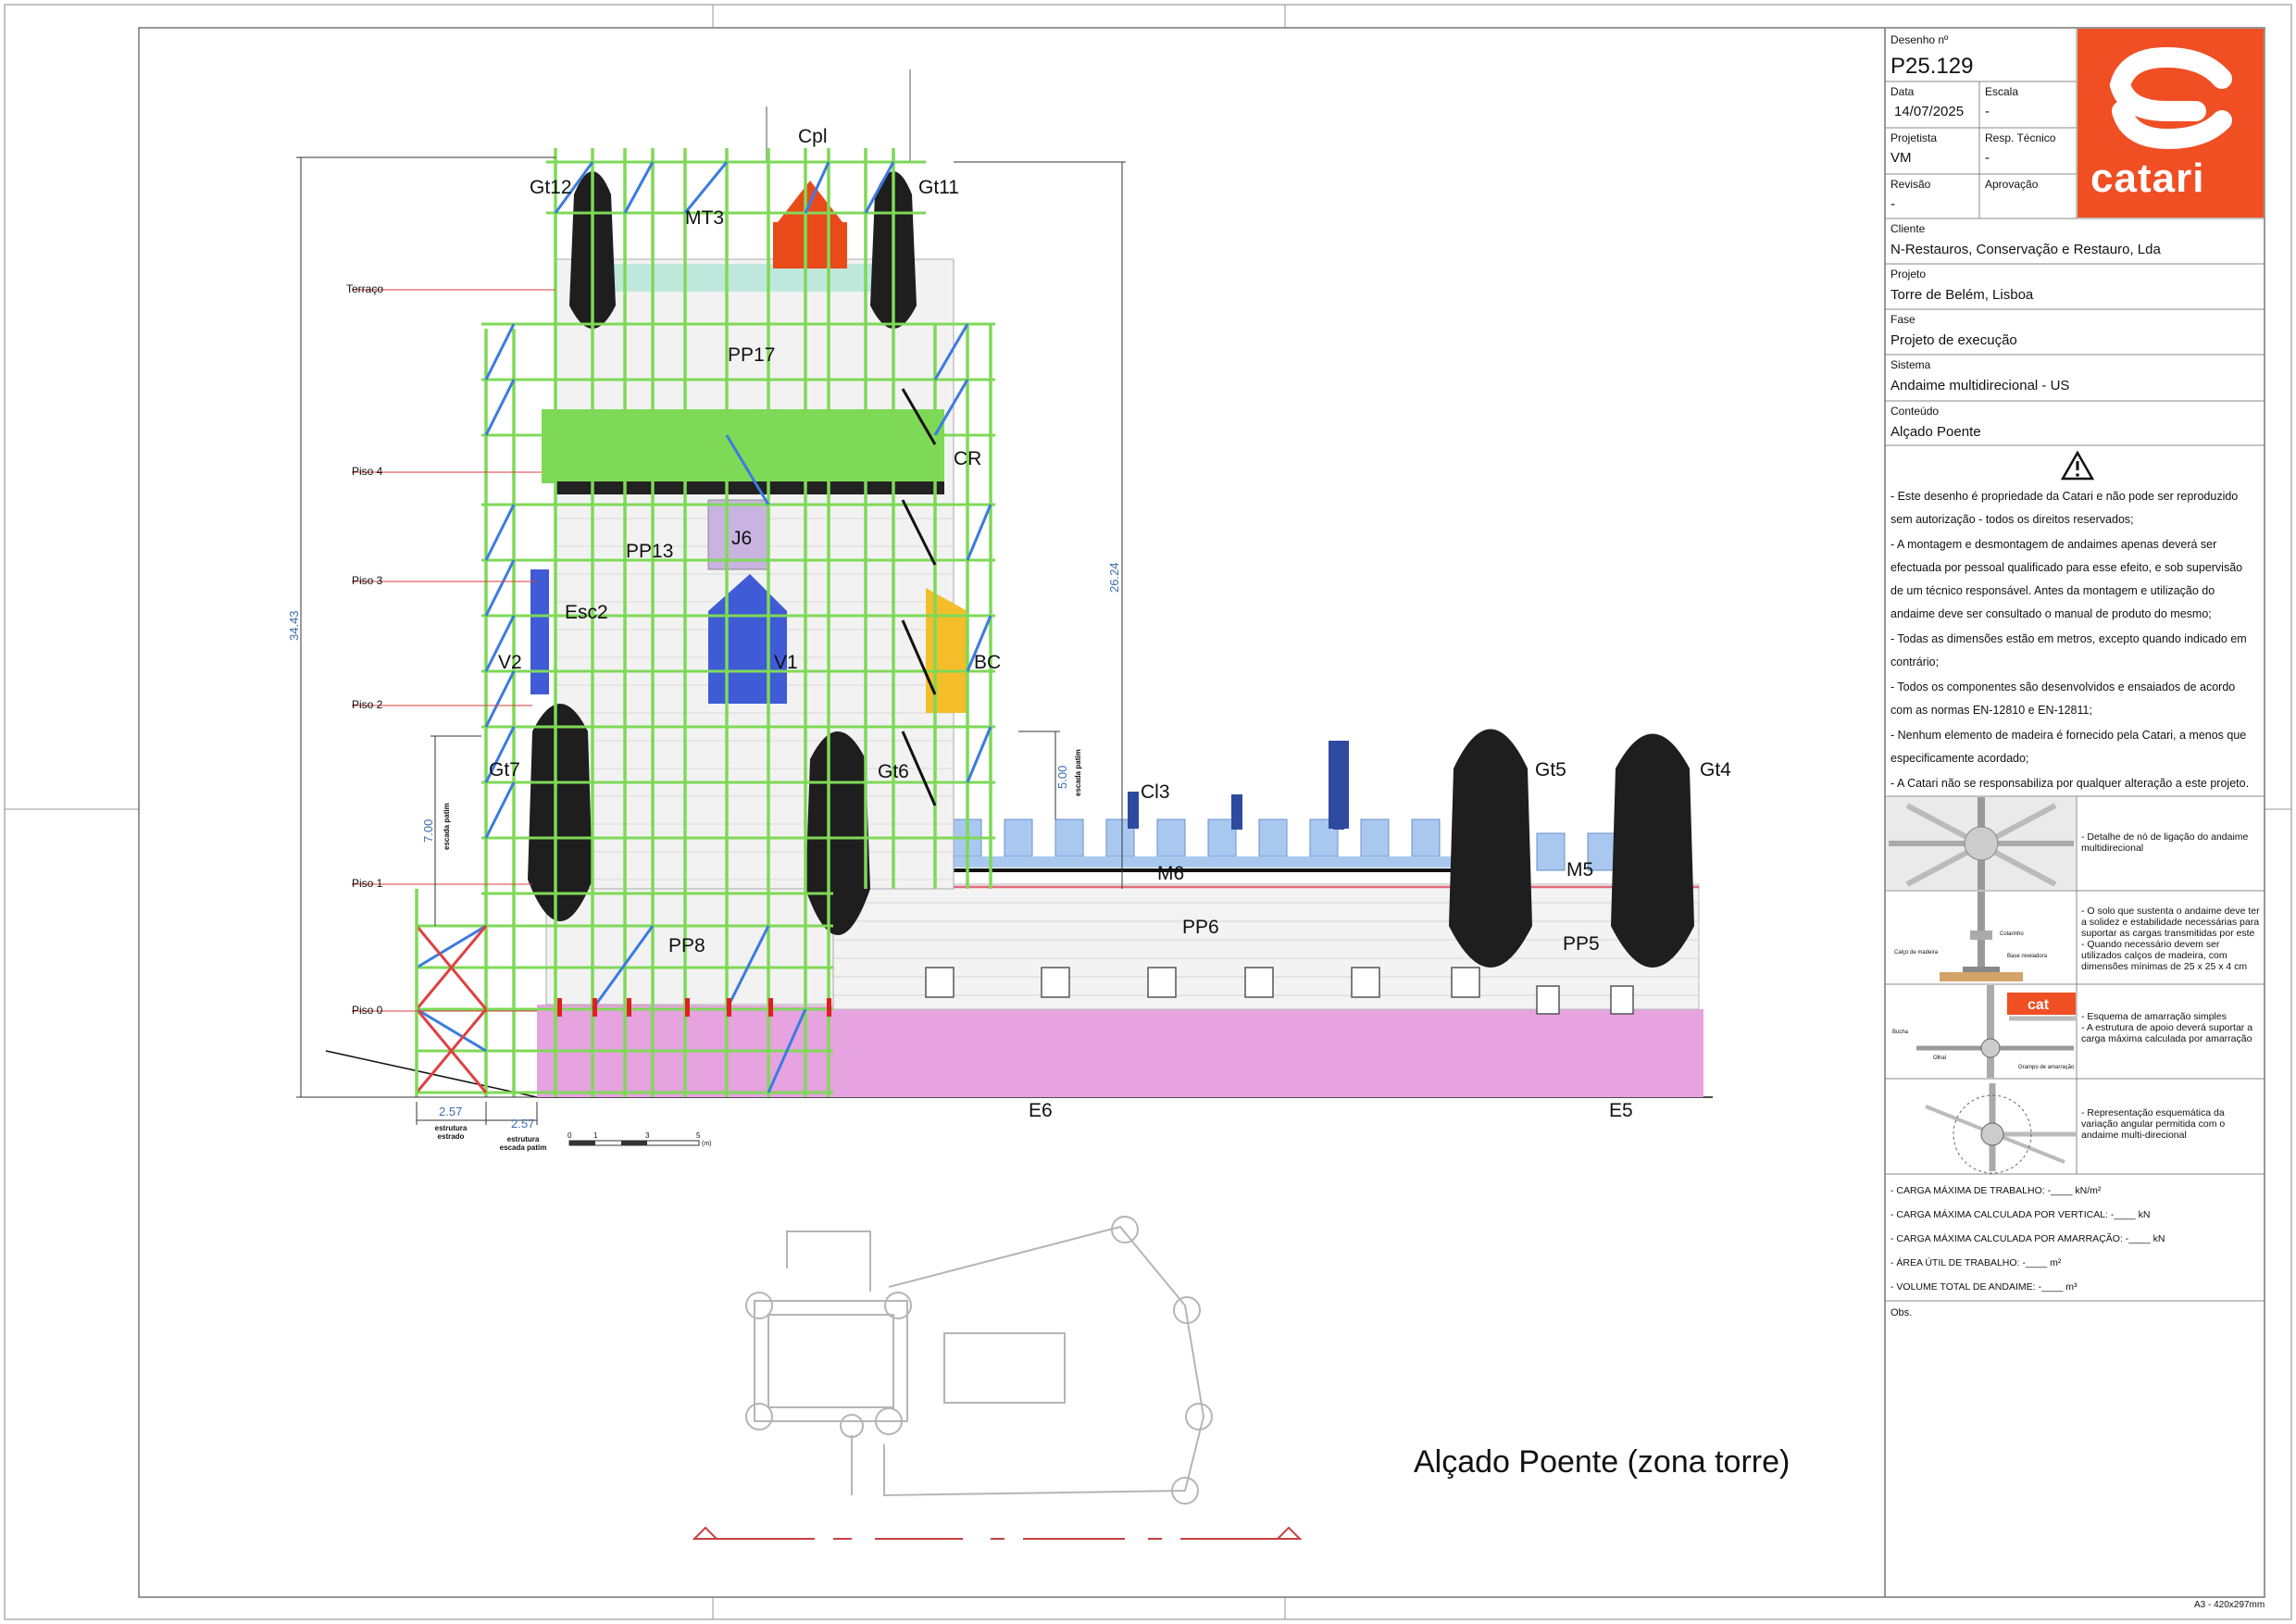 Image resolution: width=2296 pixels, height=1624 pixels. I want to click on tech-label: Resp. Técnico, so click(2020, 137).